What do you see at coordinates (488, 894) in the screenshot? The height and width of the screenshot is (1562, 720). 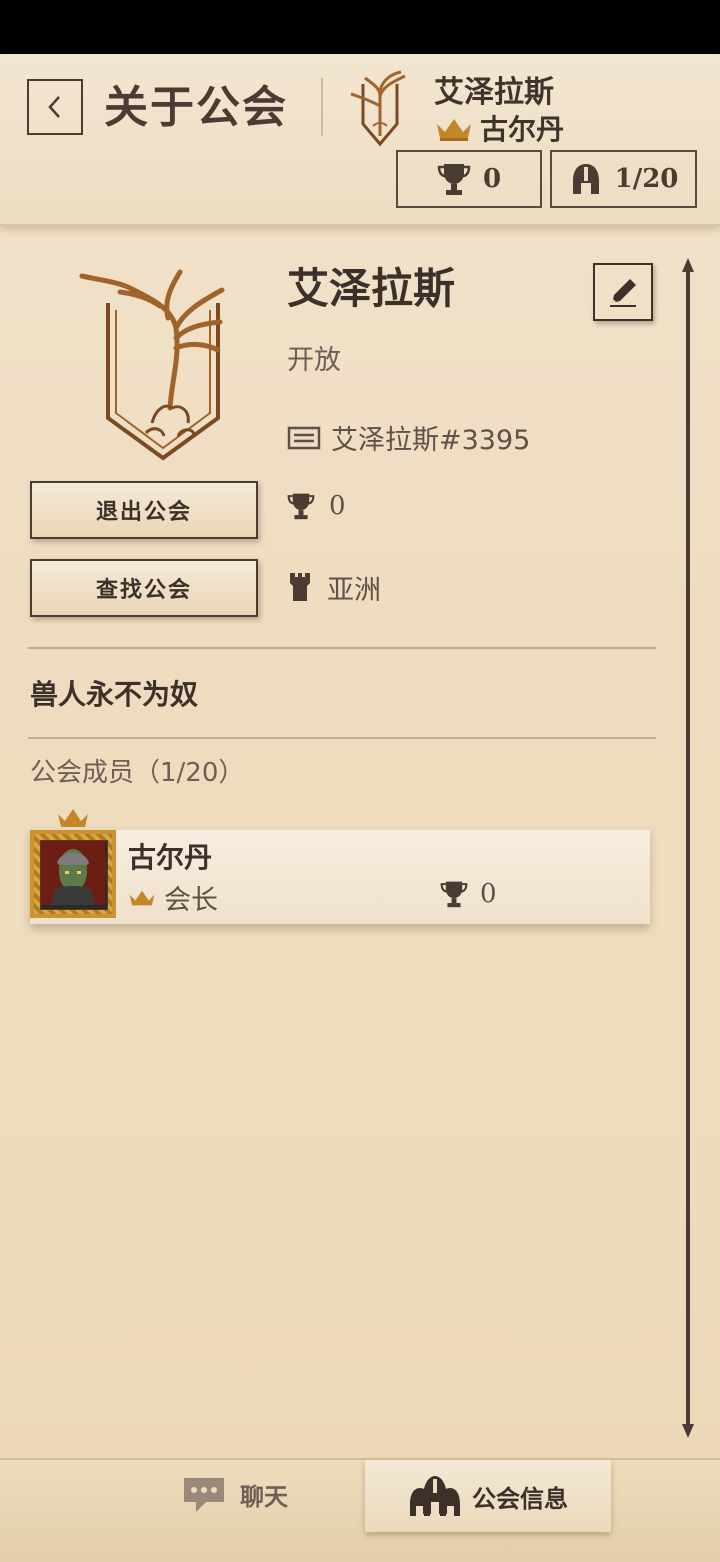 I see `member-trophy-count: 0` at bounding box center [488, 894].